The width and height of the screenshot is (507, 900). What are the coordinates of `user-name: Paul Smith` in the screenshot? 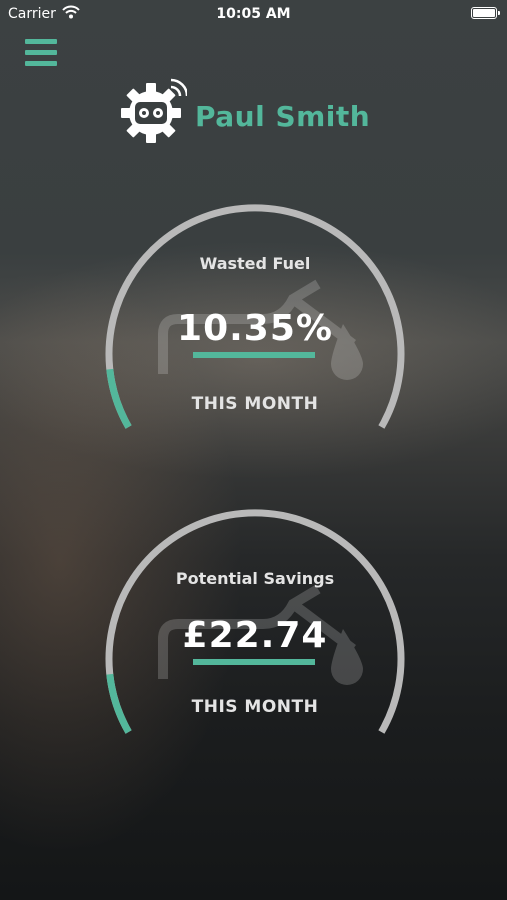 It's located at (283, 116).